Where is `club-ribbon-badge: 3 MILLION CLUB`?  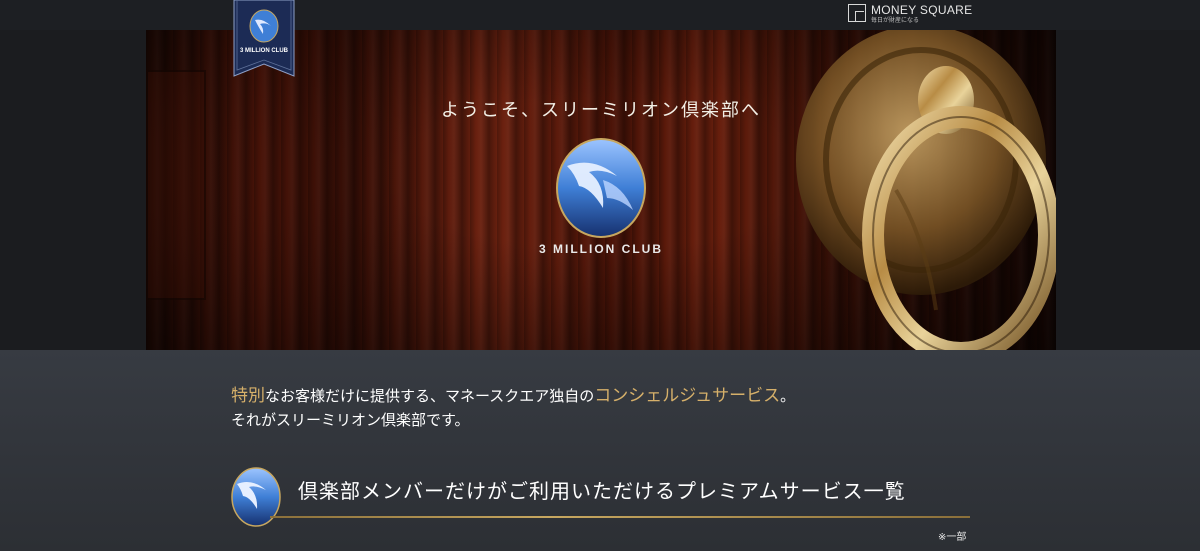
club-ribbon-badge: 3 MILLION CLUB is located at coordinates (264, 39).